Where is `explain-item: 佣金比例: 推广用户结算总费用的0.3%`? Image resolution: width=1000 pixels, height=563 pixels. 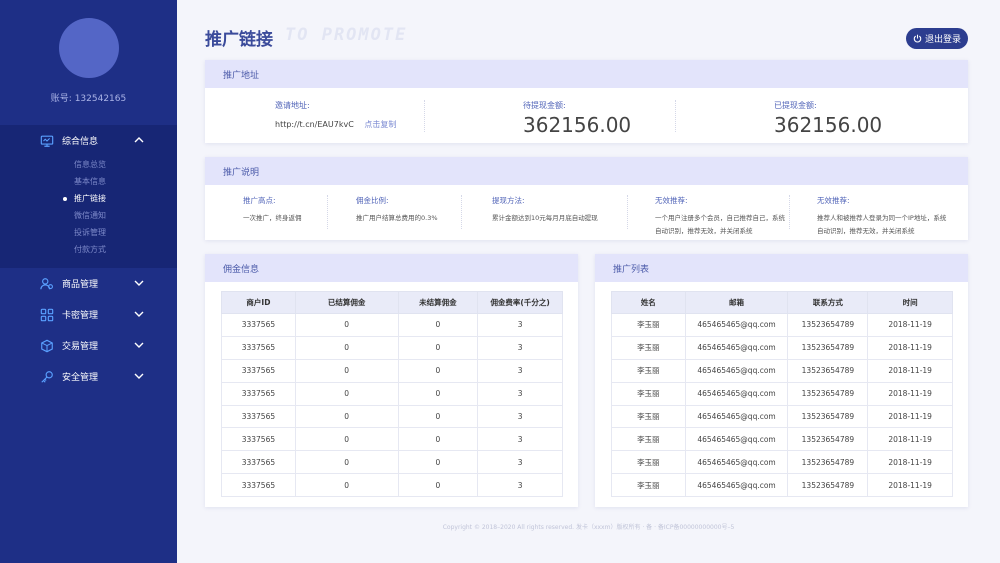
explain-item: 佣金比例: 推广用户结算总费用的0.3% is located at coordinates (426, 210).